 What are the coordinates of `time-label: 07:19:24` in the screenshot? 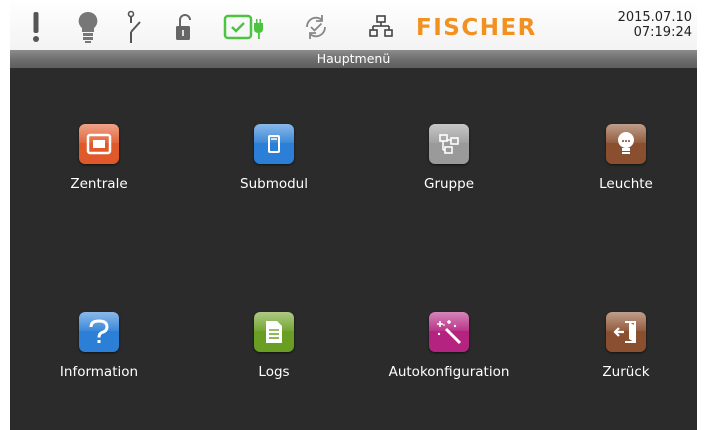 It's located at (662, 32).